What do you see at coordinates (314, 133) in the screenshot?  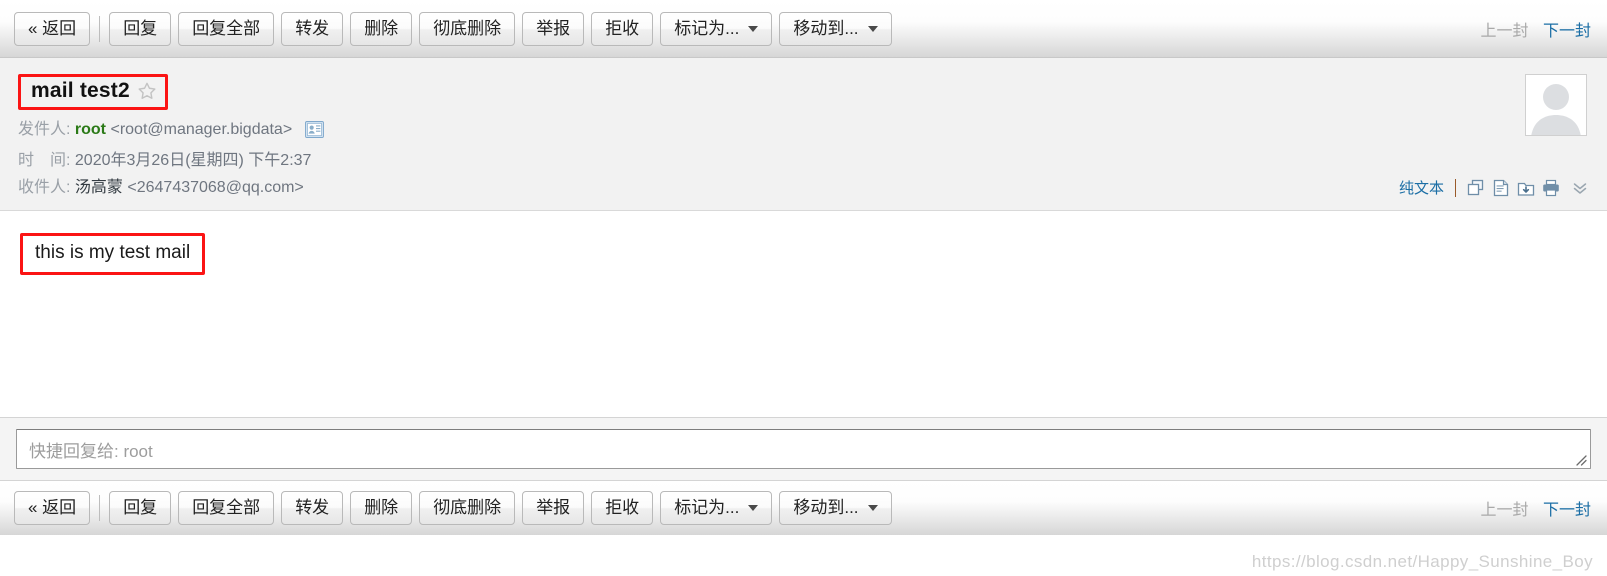 I see `contact-card-icon` at bounding box center [314, 133].